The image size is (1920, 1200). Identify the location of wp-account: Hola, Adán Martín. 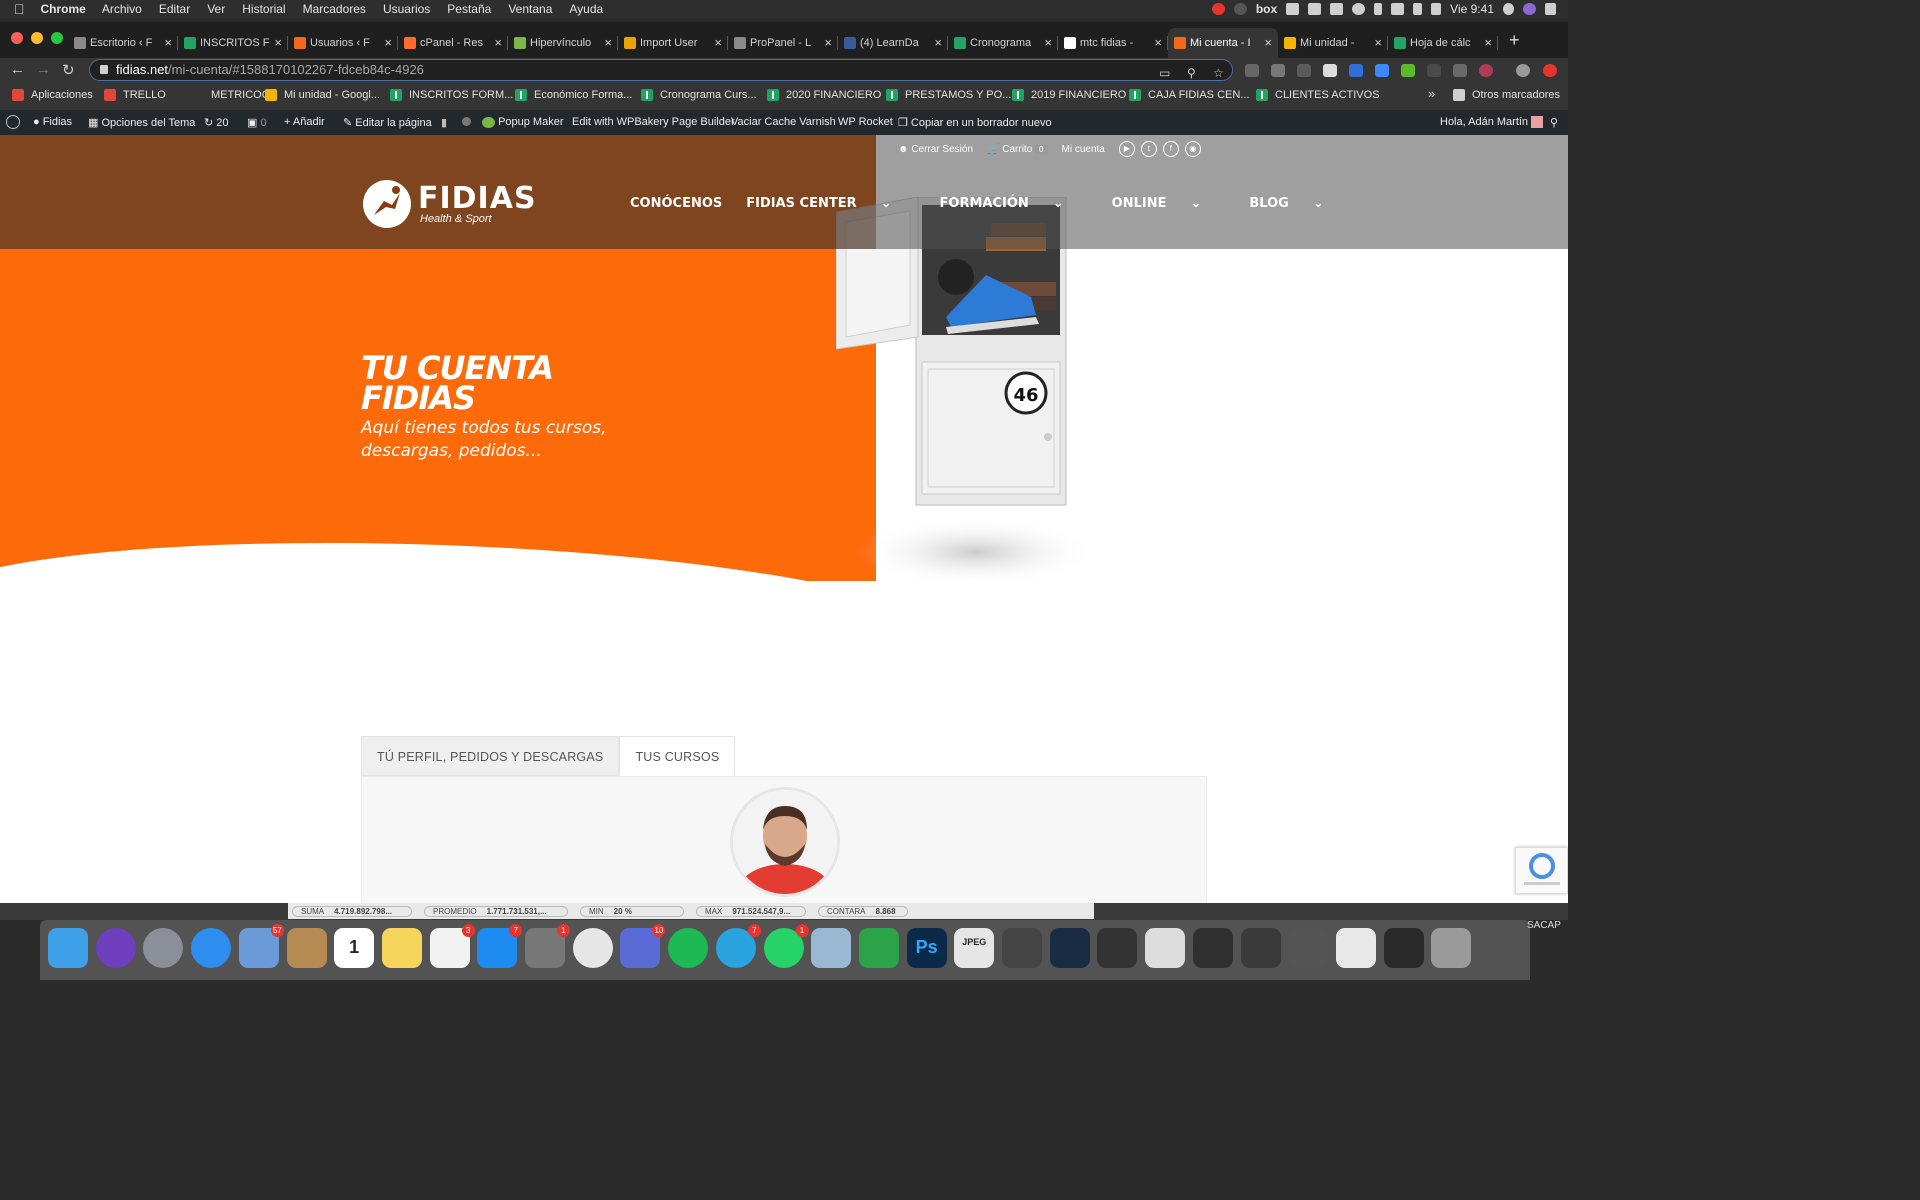
(1492, 122).